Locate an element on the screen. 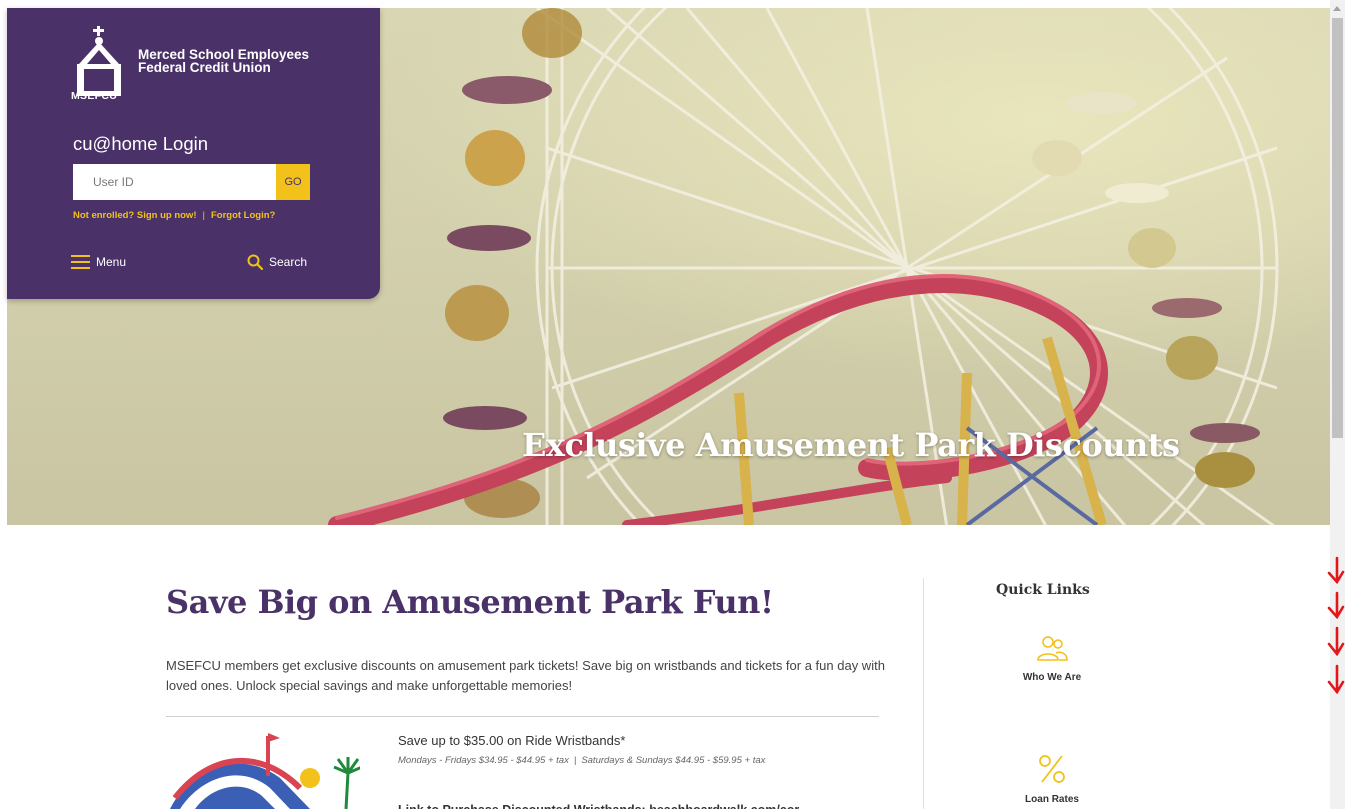 The image size is (1345, 809). content-divider is located at coordinates (522, 716).